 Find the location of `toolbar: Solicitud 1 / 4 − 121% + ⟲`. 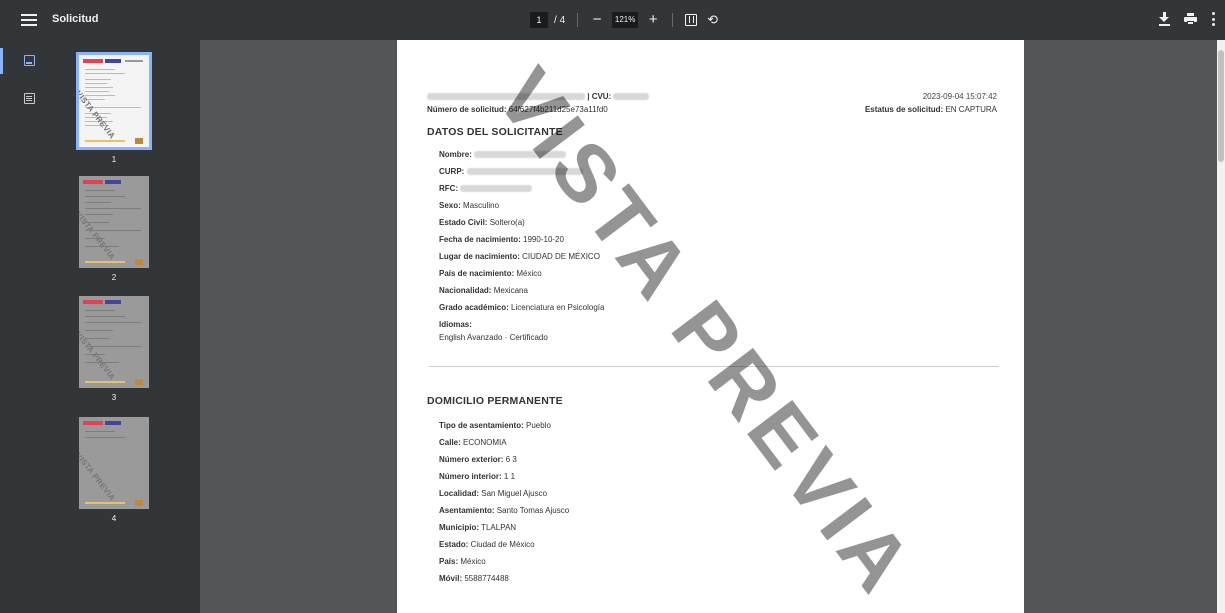

toolbar: Solicitud 1 / 4 − 121% + ⟲ is located at coordinates (612, 20).